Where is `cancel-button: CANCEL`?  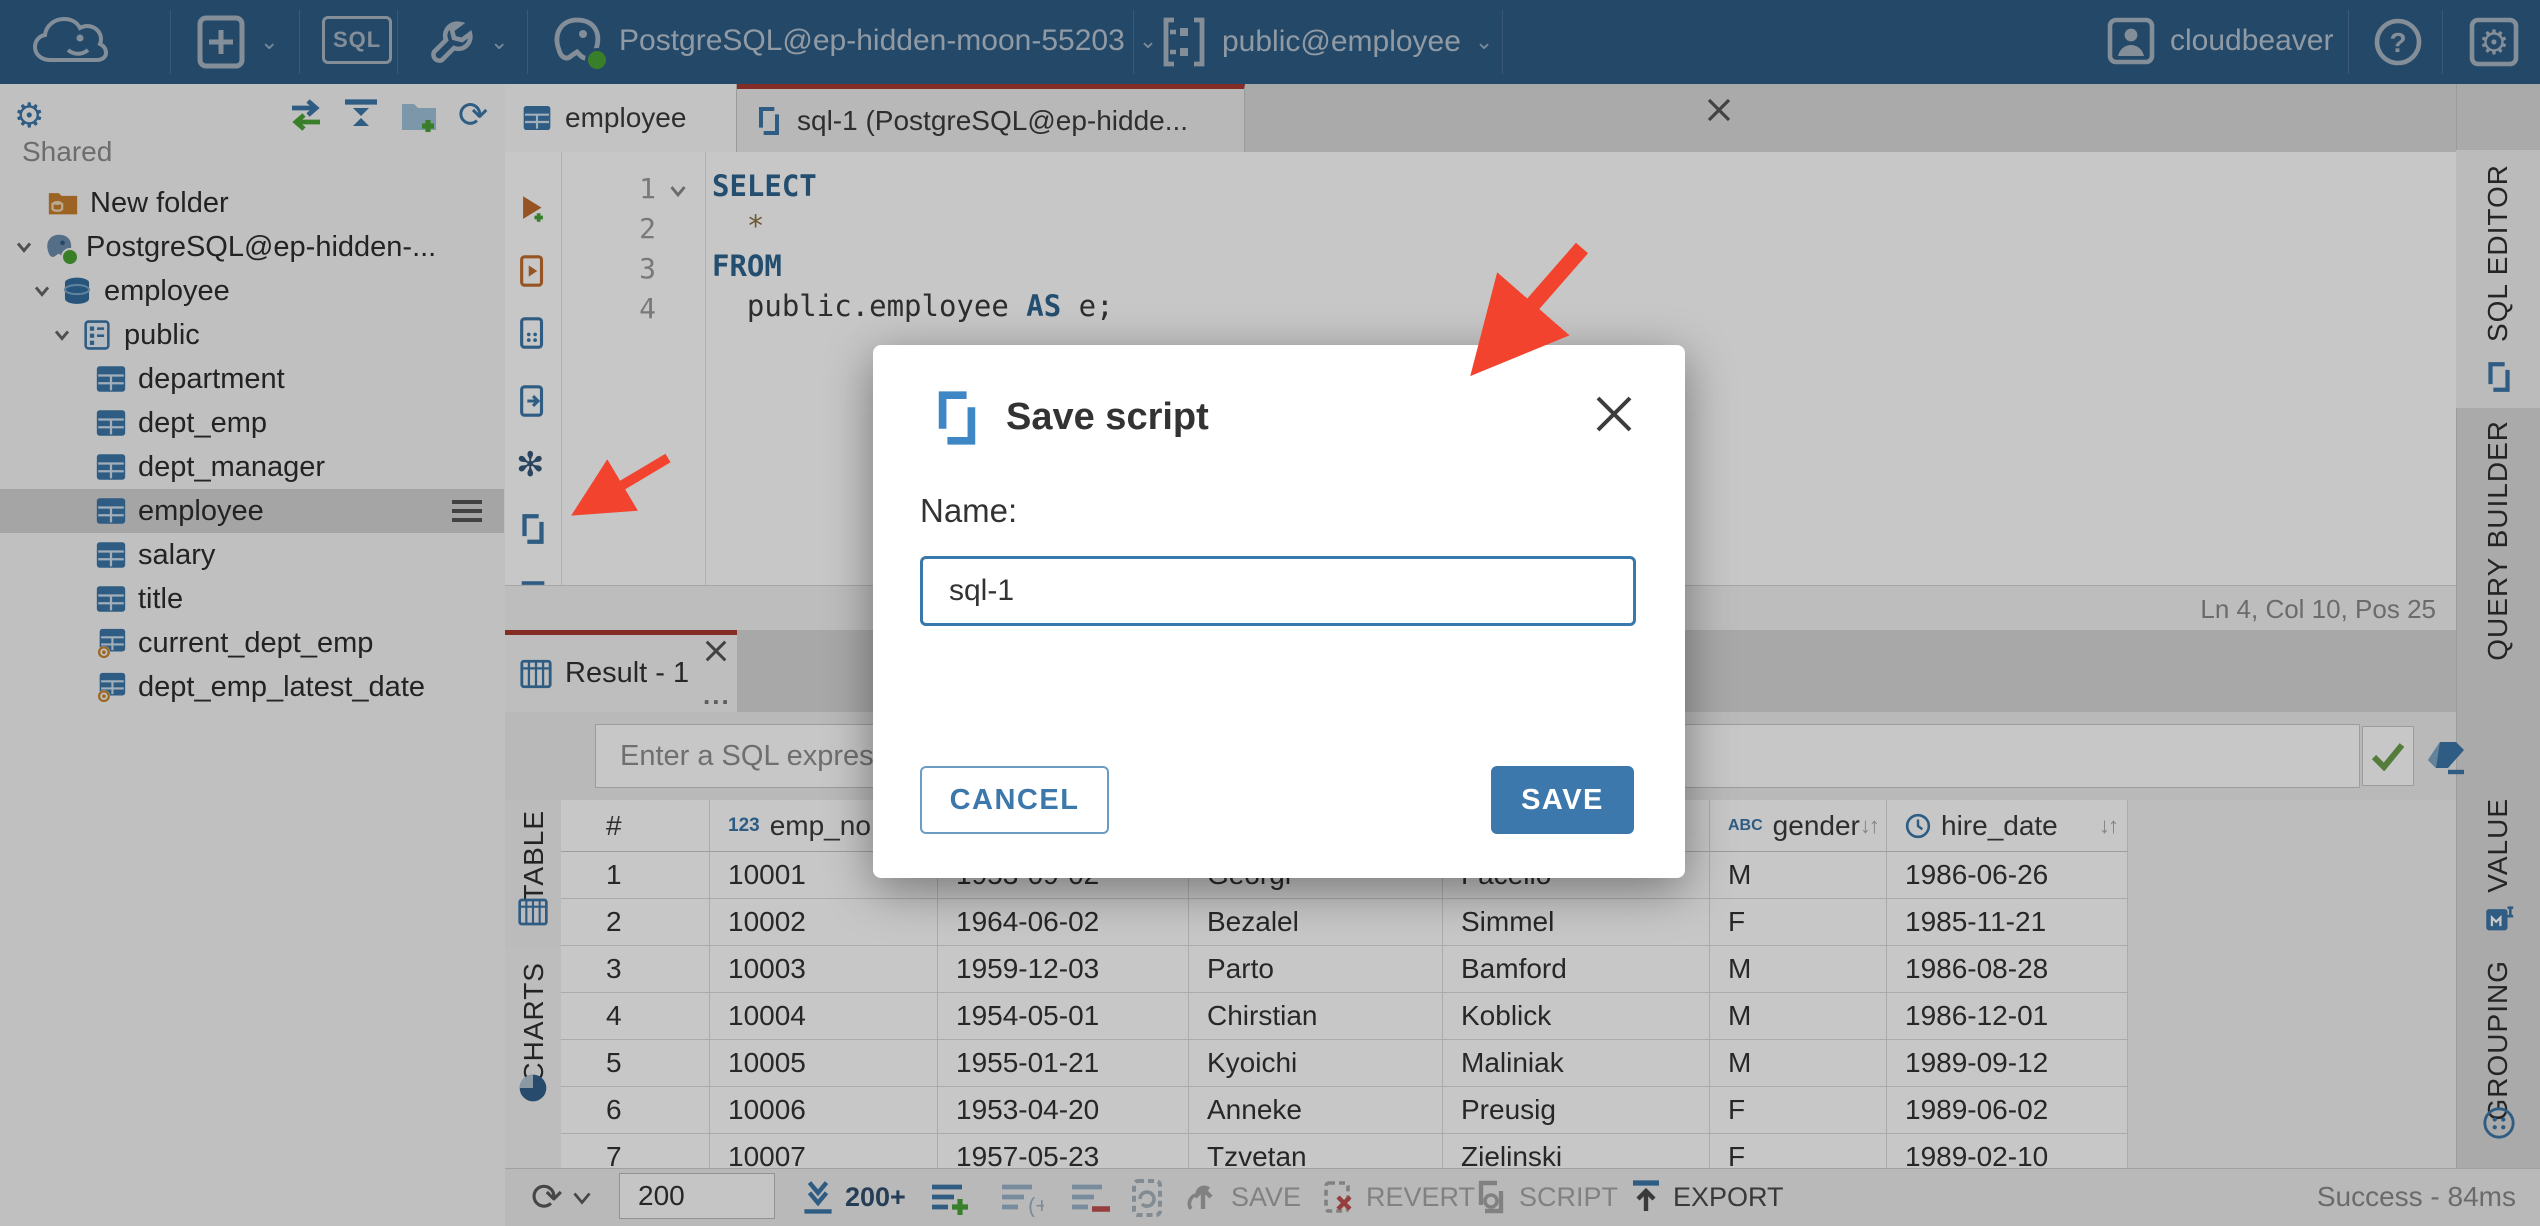
cancel-button: CANCEL is located at coordinates (1014, 800).